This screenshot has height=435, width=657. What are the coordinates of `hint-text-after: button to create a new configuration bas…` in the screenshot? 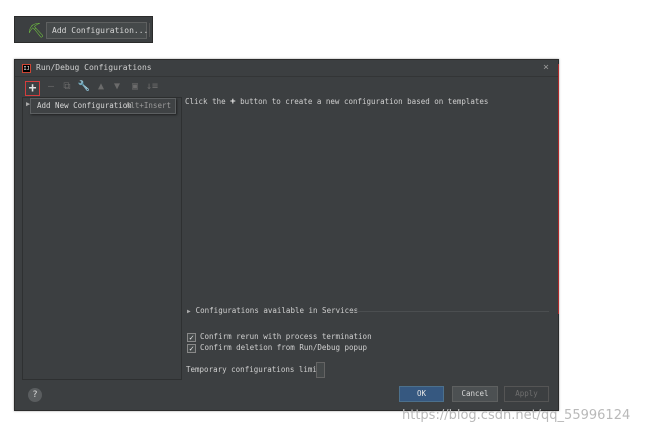 It's located at (364, 101).